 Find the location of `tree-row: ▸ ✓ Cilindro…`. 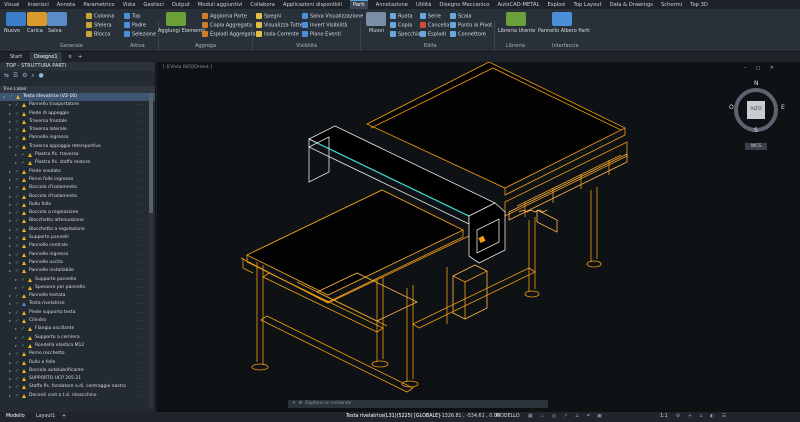

tree-row: ▸ ✓ Cilindro… is located at coordinates (77, 321).